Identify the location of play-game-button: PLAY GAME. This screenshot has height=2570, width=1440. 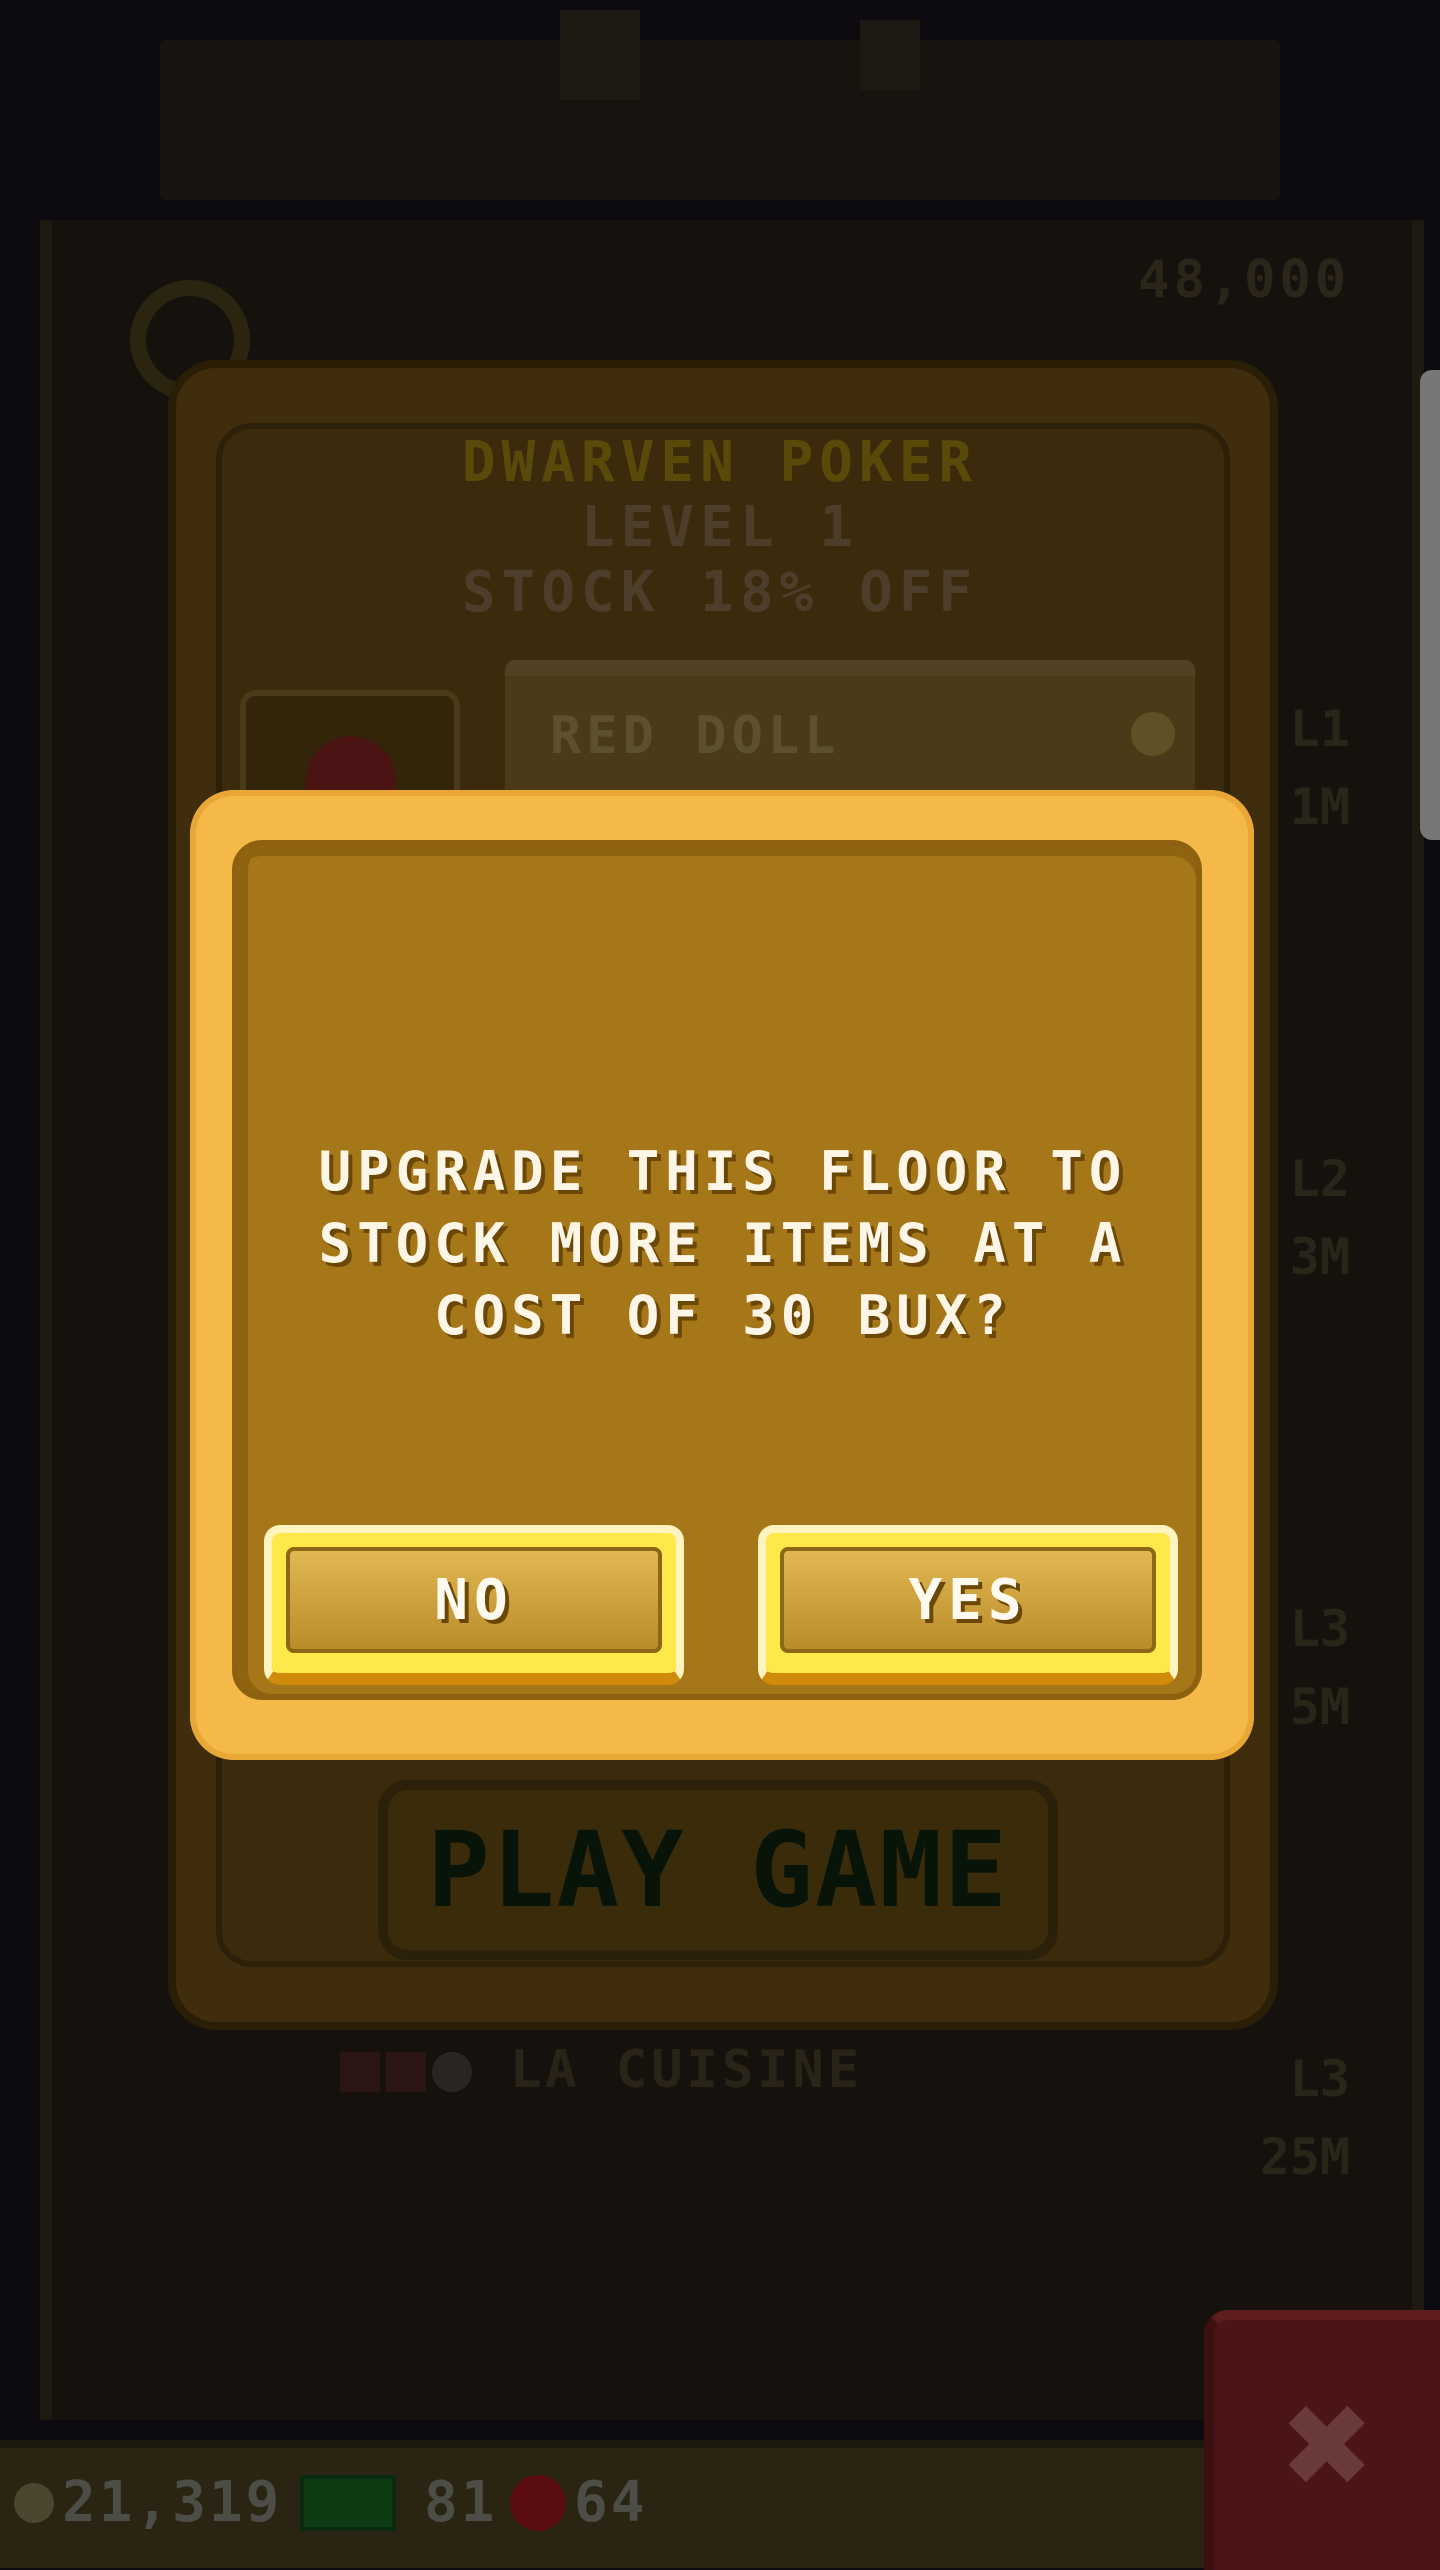
(718, 1870).